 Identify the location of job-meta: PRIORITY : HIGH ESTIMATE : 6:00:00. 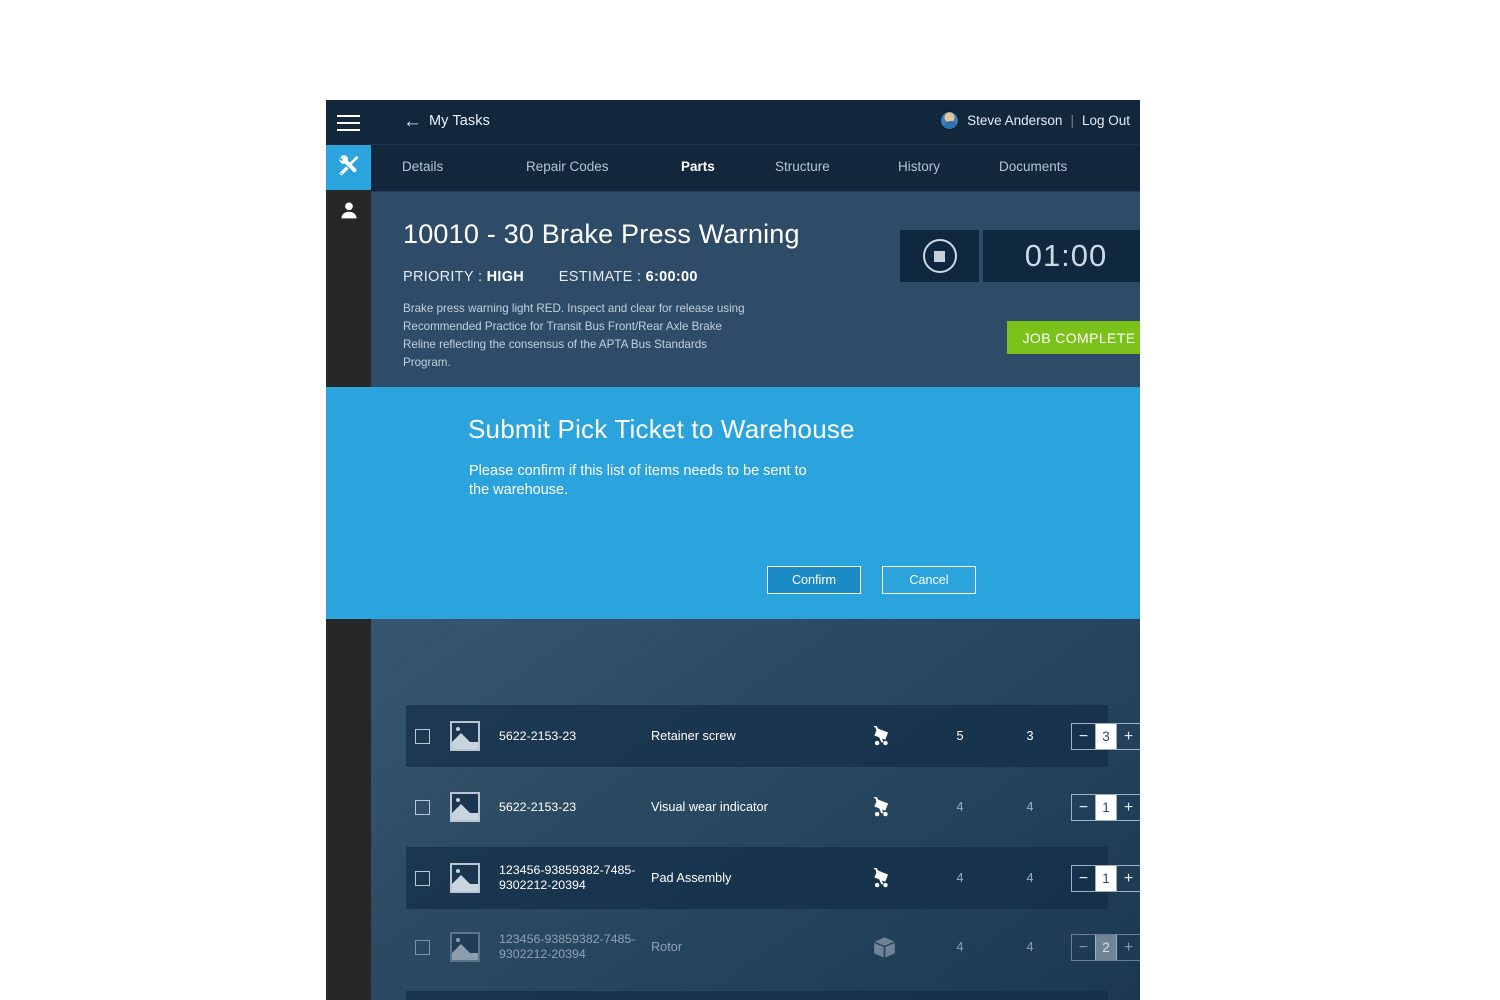
(550, 277).